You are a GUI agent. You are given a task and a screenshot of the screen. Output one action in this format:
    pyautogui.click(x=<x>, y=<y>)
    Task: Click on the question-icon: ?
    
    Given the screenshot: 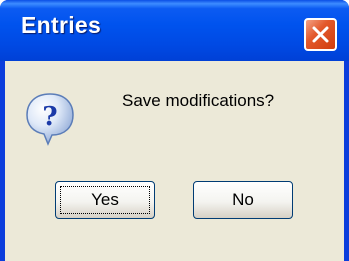 What is the action you would take?
    pyautogui.click(x=50, y=119)
    